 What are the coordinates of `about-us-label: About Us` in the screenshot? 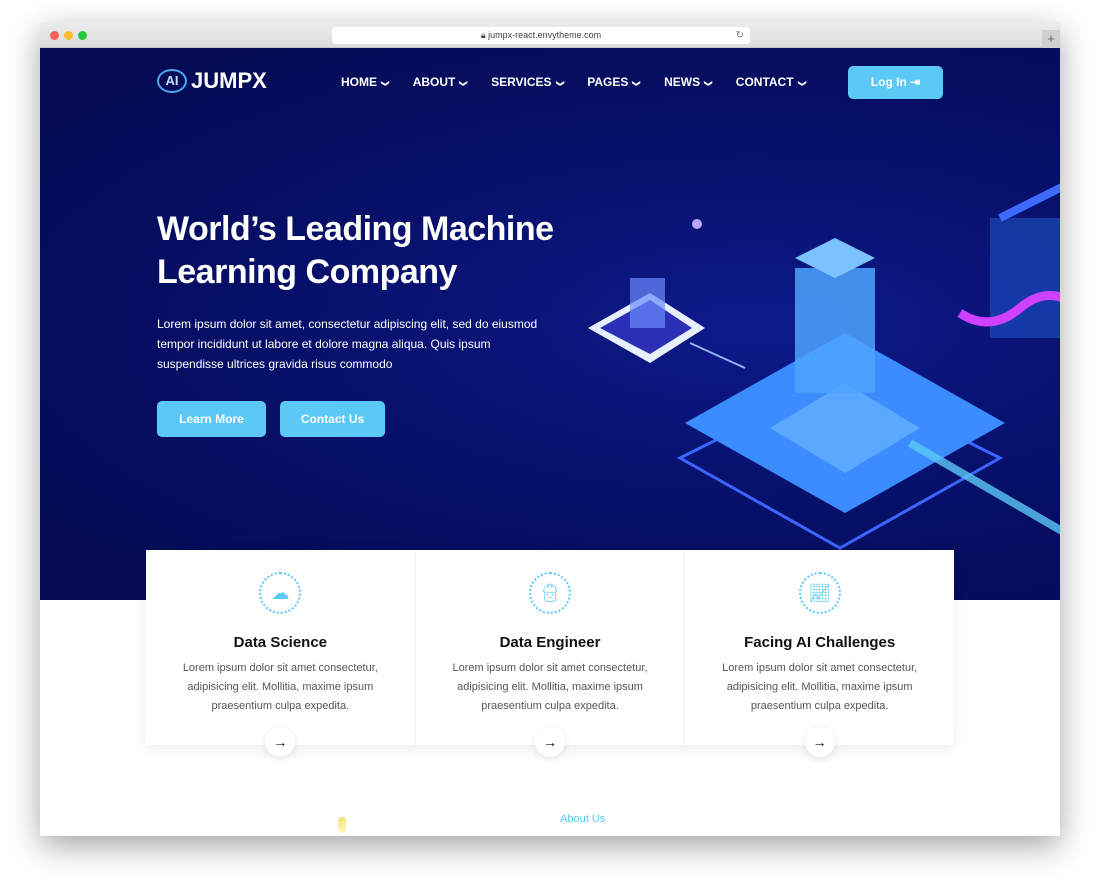 It's located at (583, 819).